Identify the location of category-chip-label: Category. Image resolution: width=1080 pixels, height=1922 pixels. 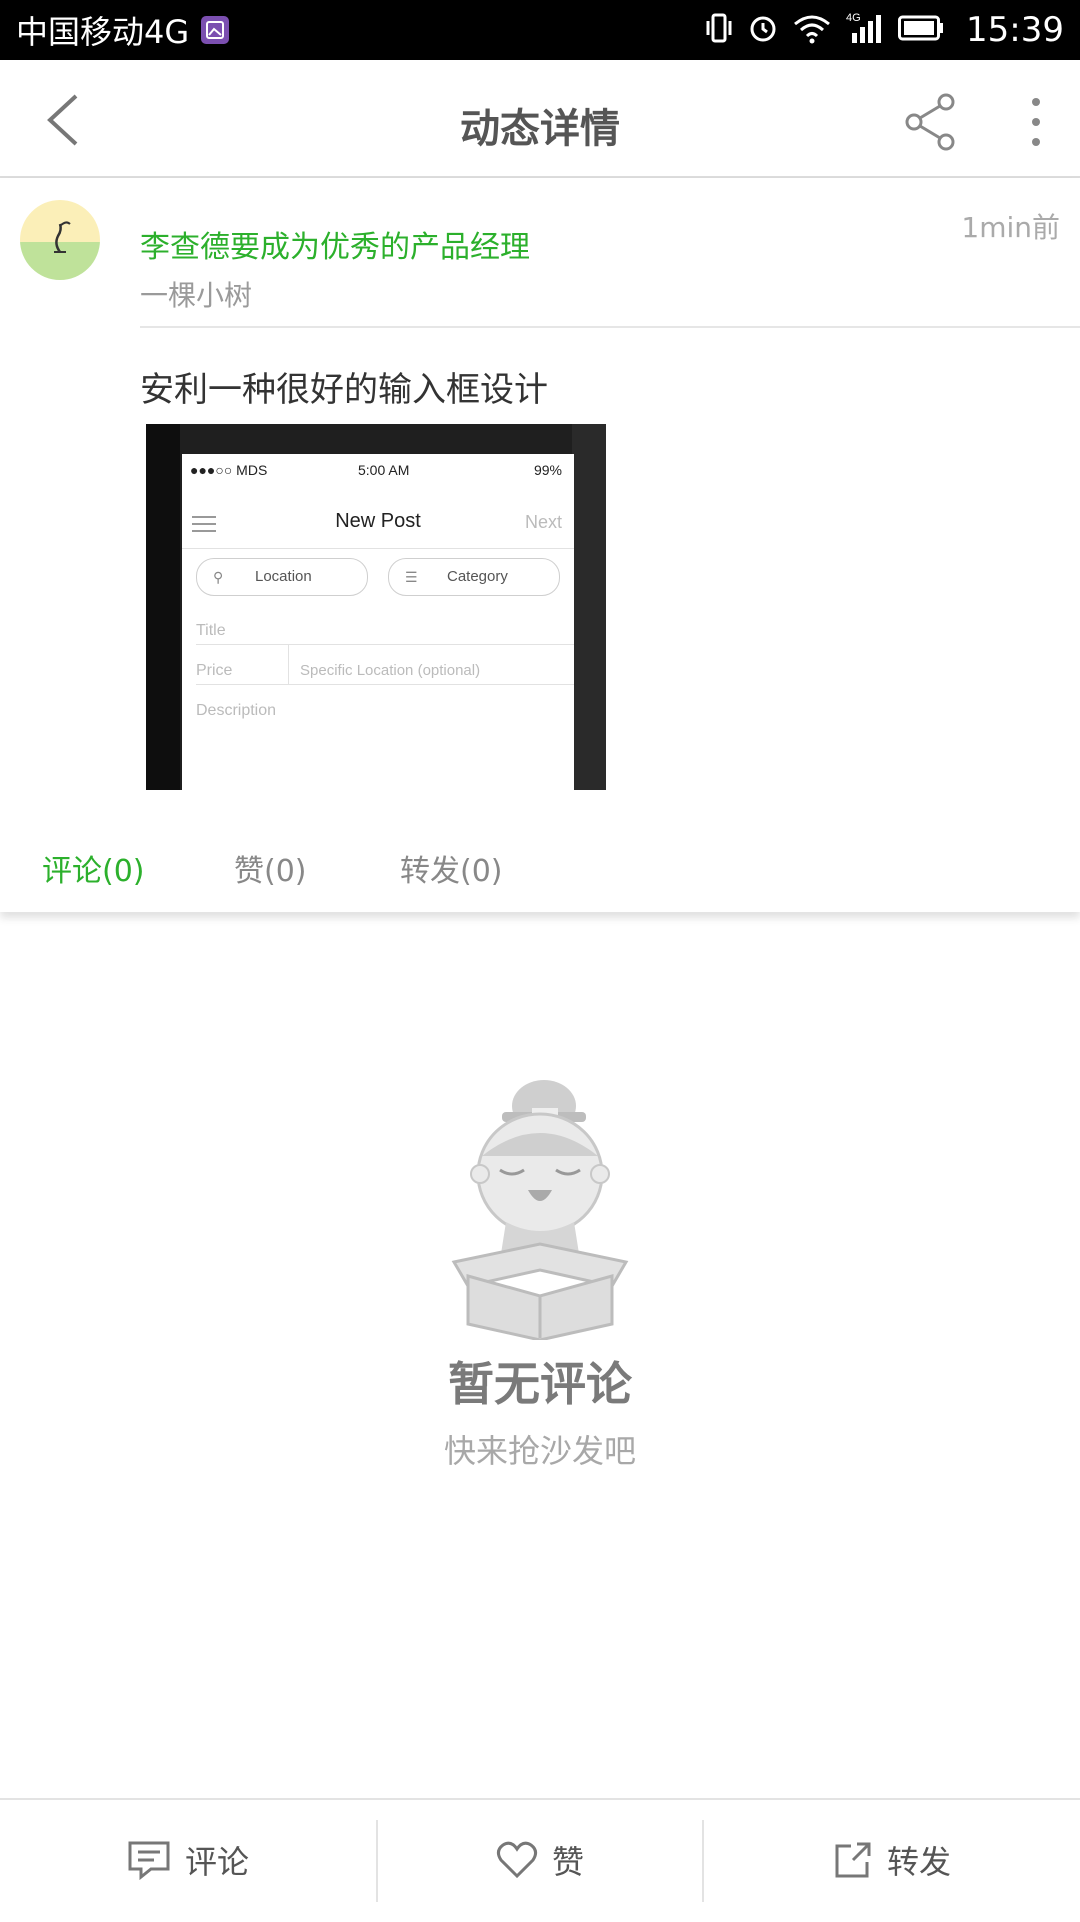
(477, 576).